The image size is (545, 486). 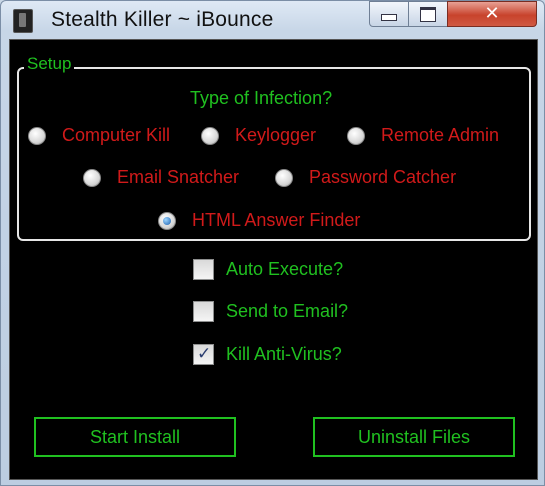 I want to click on start-install-button: Start Install, so click(x=135, y=437).